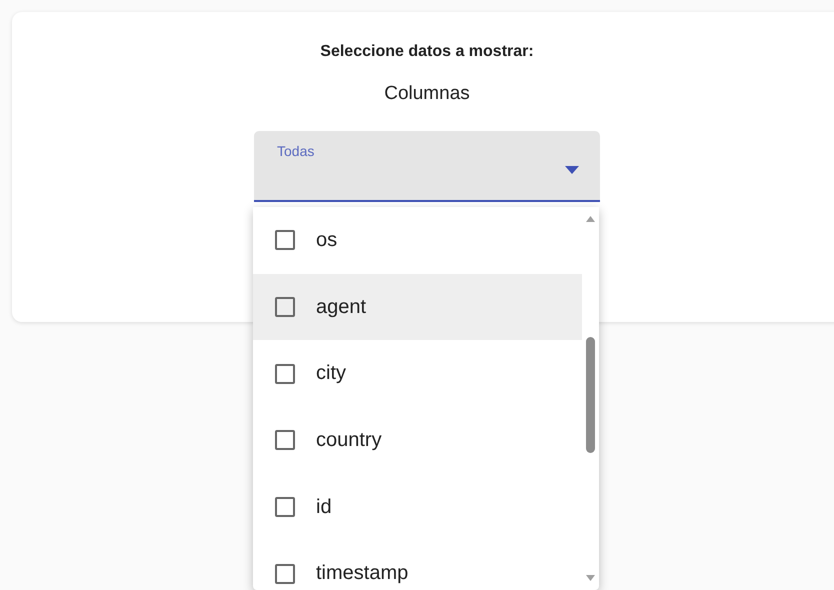 Image resolution: width=834 pixels, height=590 pixels. Describe the element at coordinates (327, 240) in the screenshot. I see `option-label: os` at that location.